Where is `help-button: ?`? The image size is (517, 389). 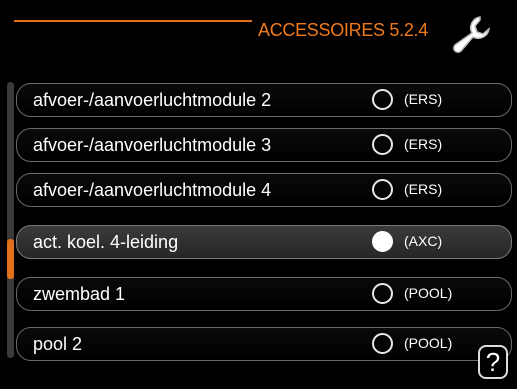
help-button: ? is located at coordinates (493, 362).